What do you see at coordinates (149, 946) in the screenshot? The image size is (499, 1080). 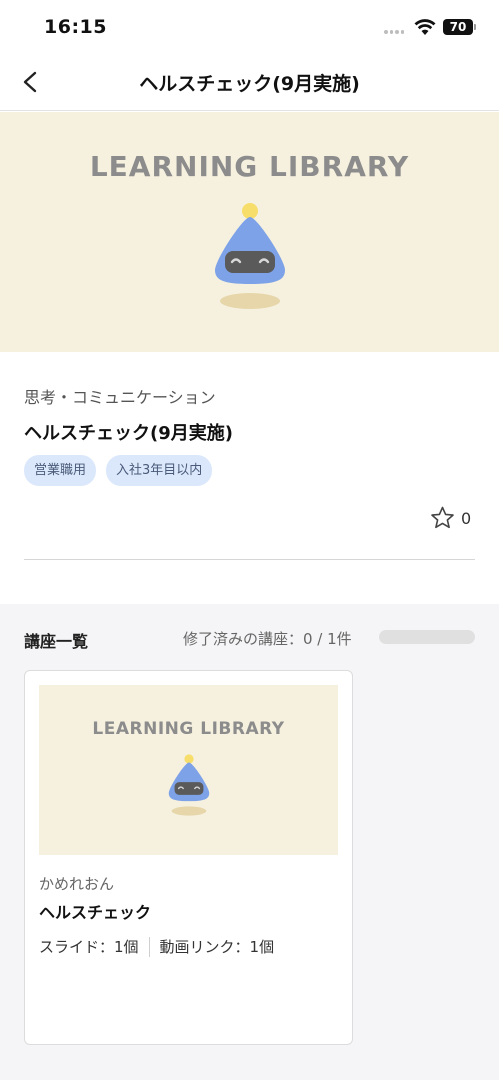 I see `meta-separator` at bounding box center [149, 946].